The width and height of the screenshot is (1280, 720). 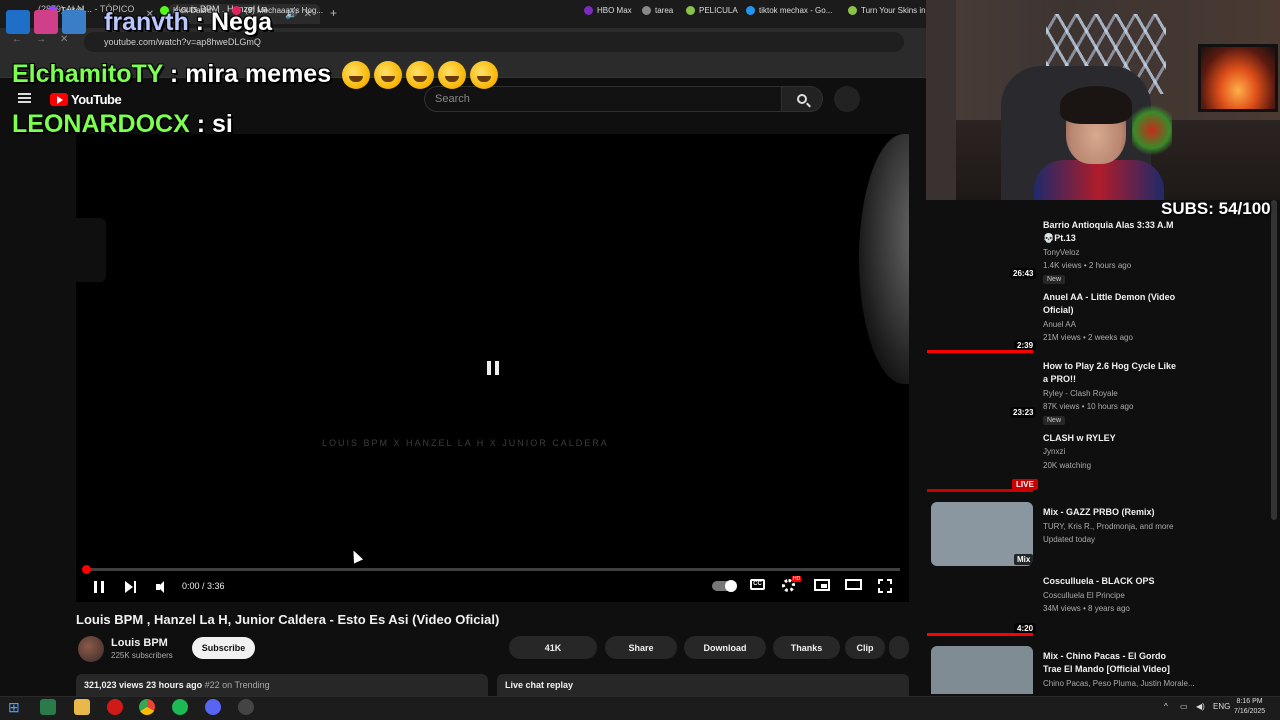 What do you see at coordinates (91, 649) in the screenshot?
I see `channel-avatar` at bounding box center [91, 649].